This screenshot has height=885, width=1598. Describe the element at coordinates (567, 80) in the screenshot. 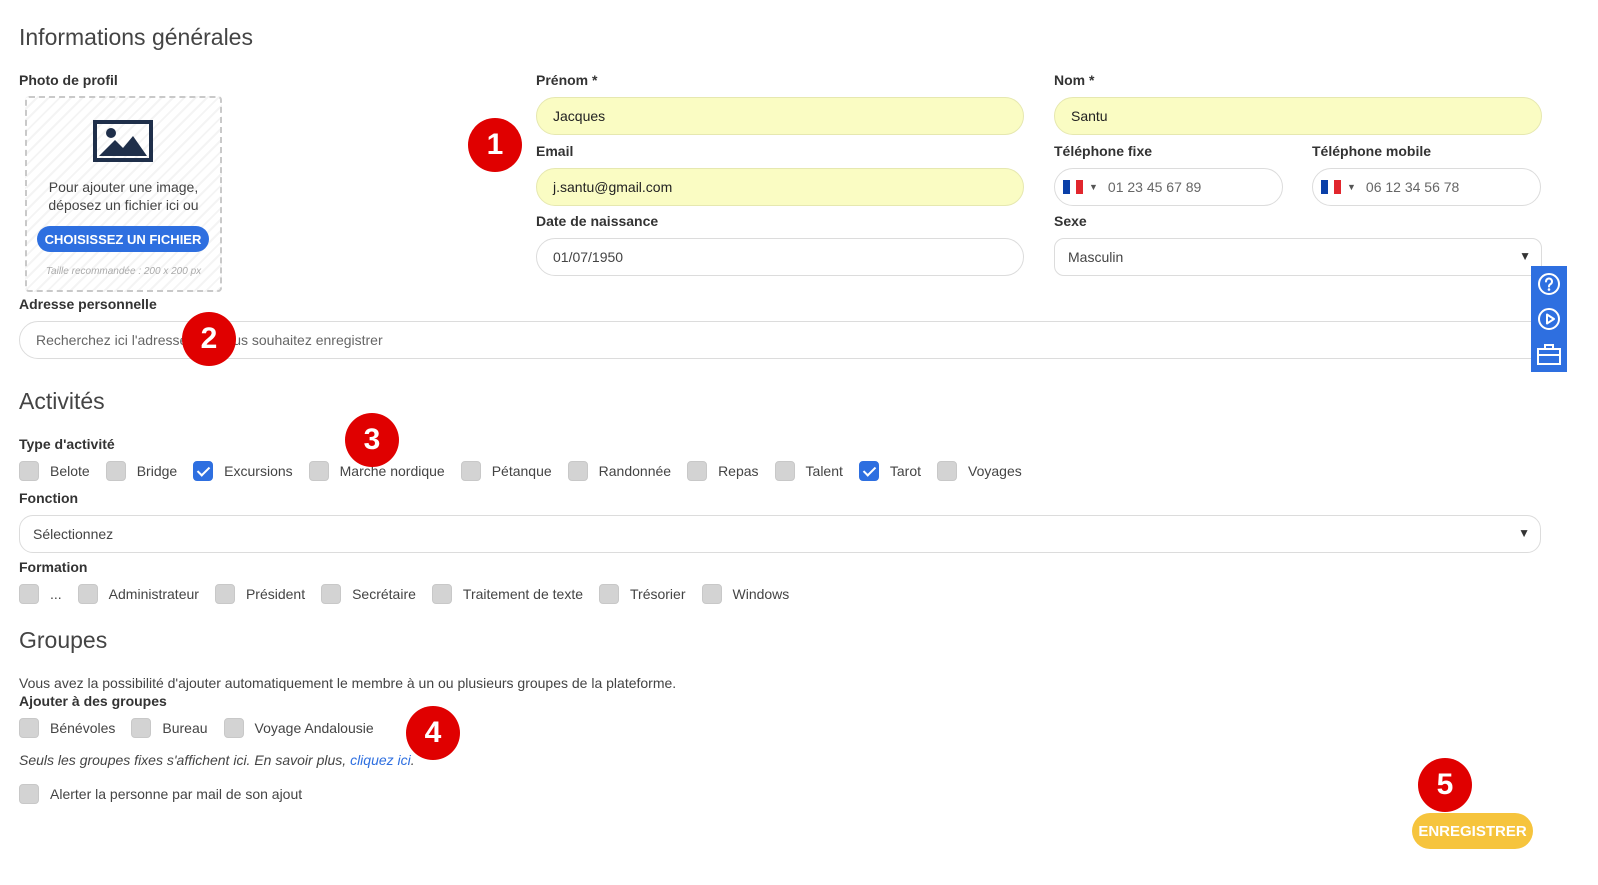

I see `first-name-label: Prénom *` at that location.